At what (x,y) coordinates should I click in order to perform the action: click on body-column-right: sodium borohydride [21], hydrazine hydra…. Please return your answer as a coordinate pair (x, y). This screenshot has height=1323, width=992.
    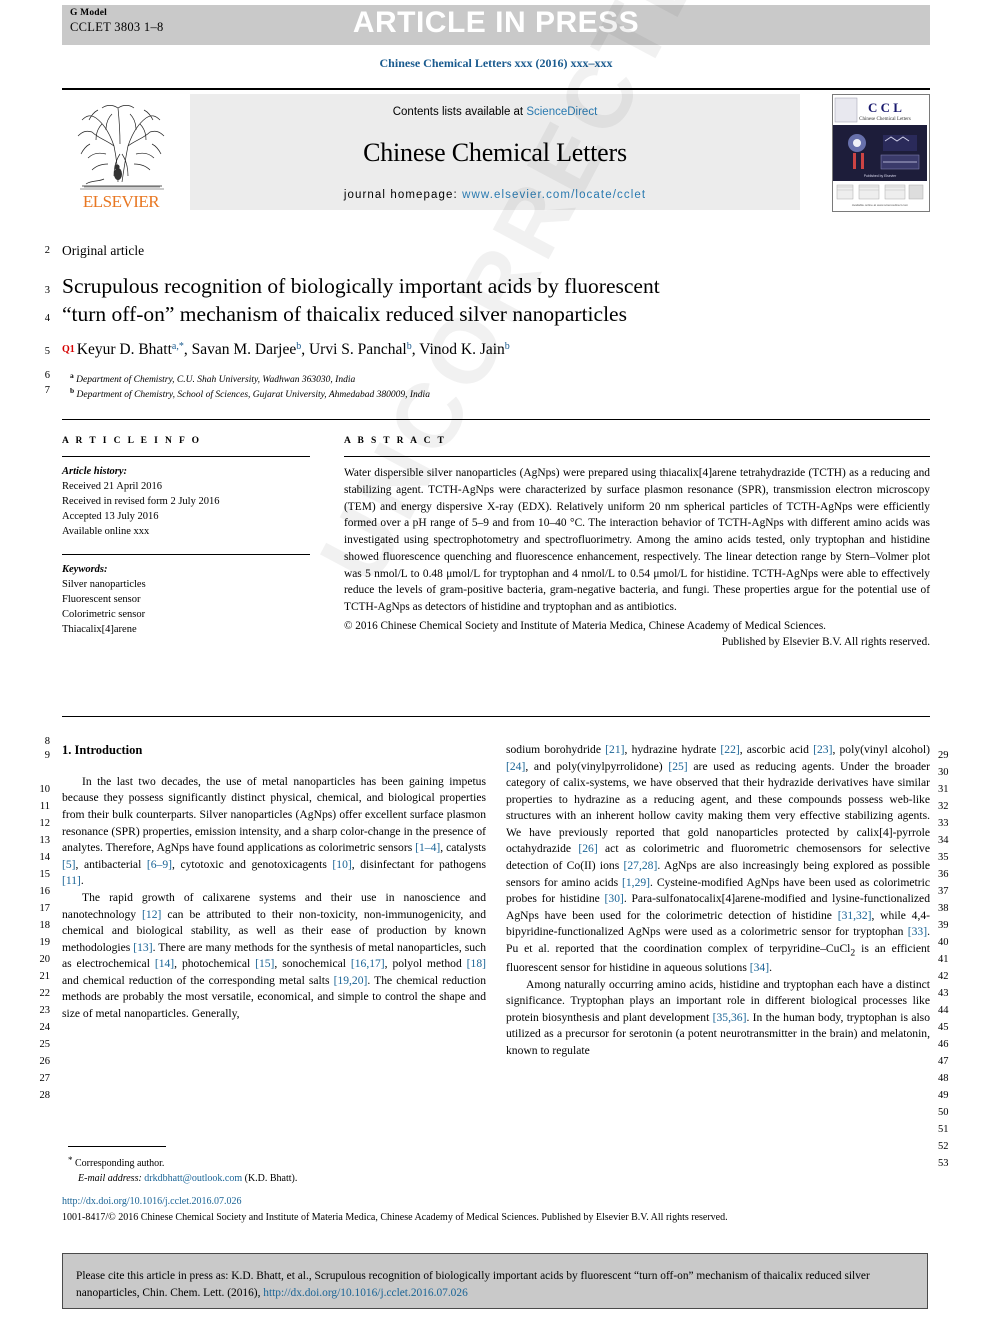
    Looking at the image, I should click on (718, 901).